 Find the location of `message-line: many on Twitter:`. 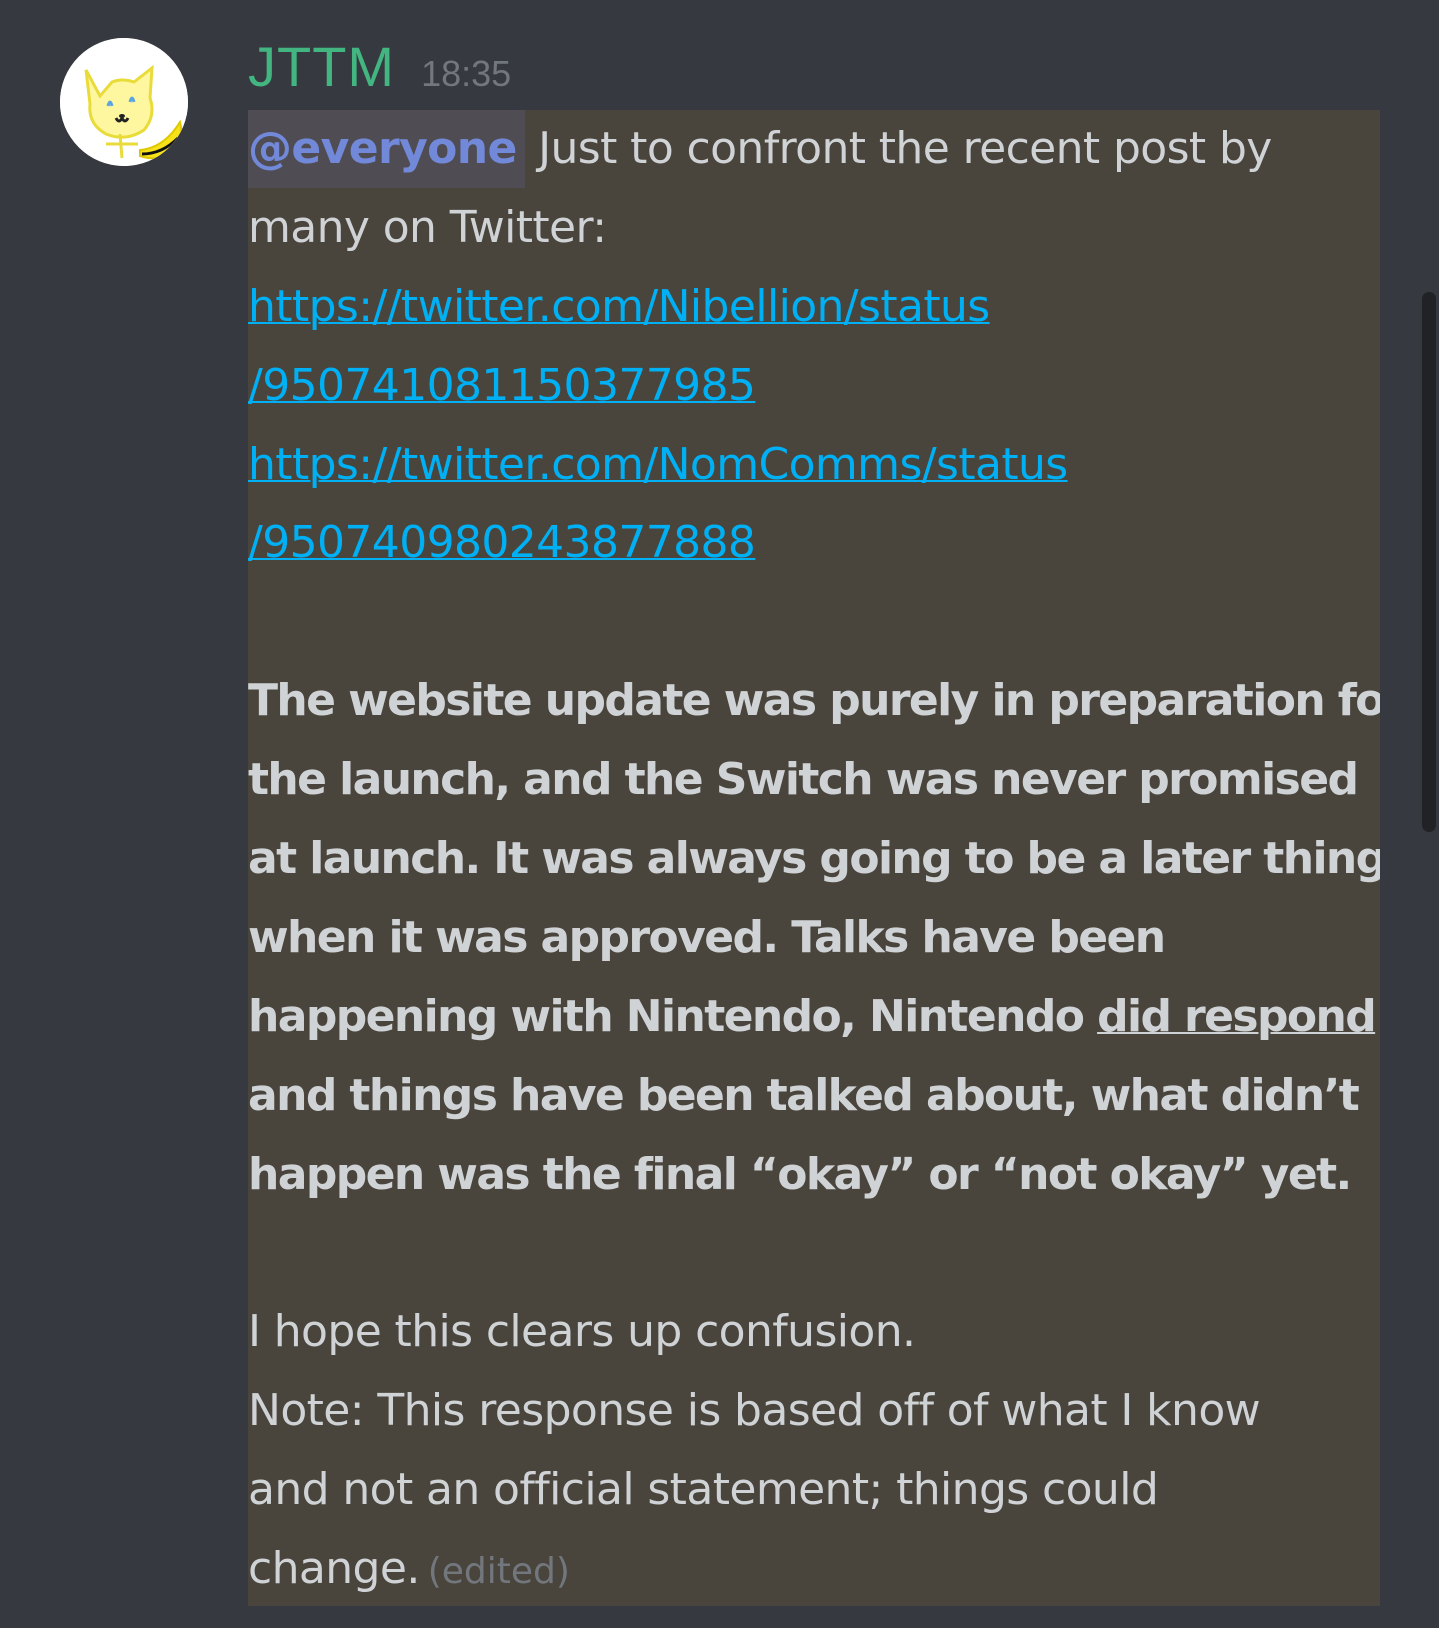

message-line: many on Twitter: is located at coordinates (427, 227).